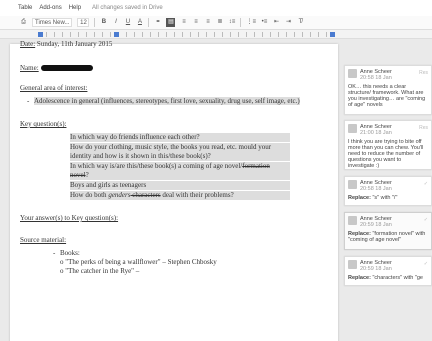 The height and width of the screenshot is (341, 432). Describe the element at coordinates (397, 278) in the screenshot. I see `replace-detail: "characters" with "ge` at that location.